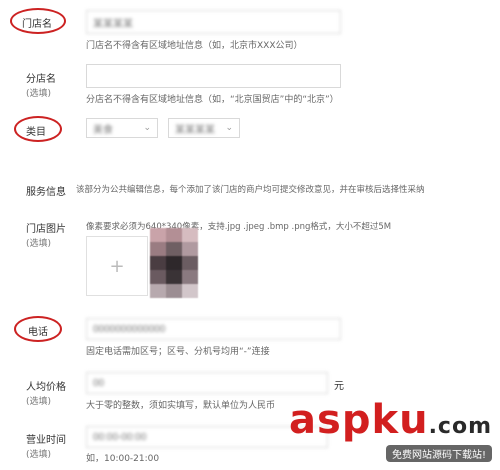  What do you see at coordinates (460, 426) in the screenshot?
I see `watermark-suffix: .com` at bounding box center [460, 426].